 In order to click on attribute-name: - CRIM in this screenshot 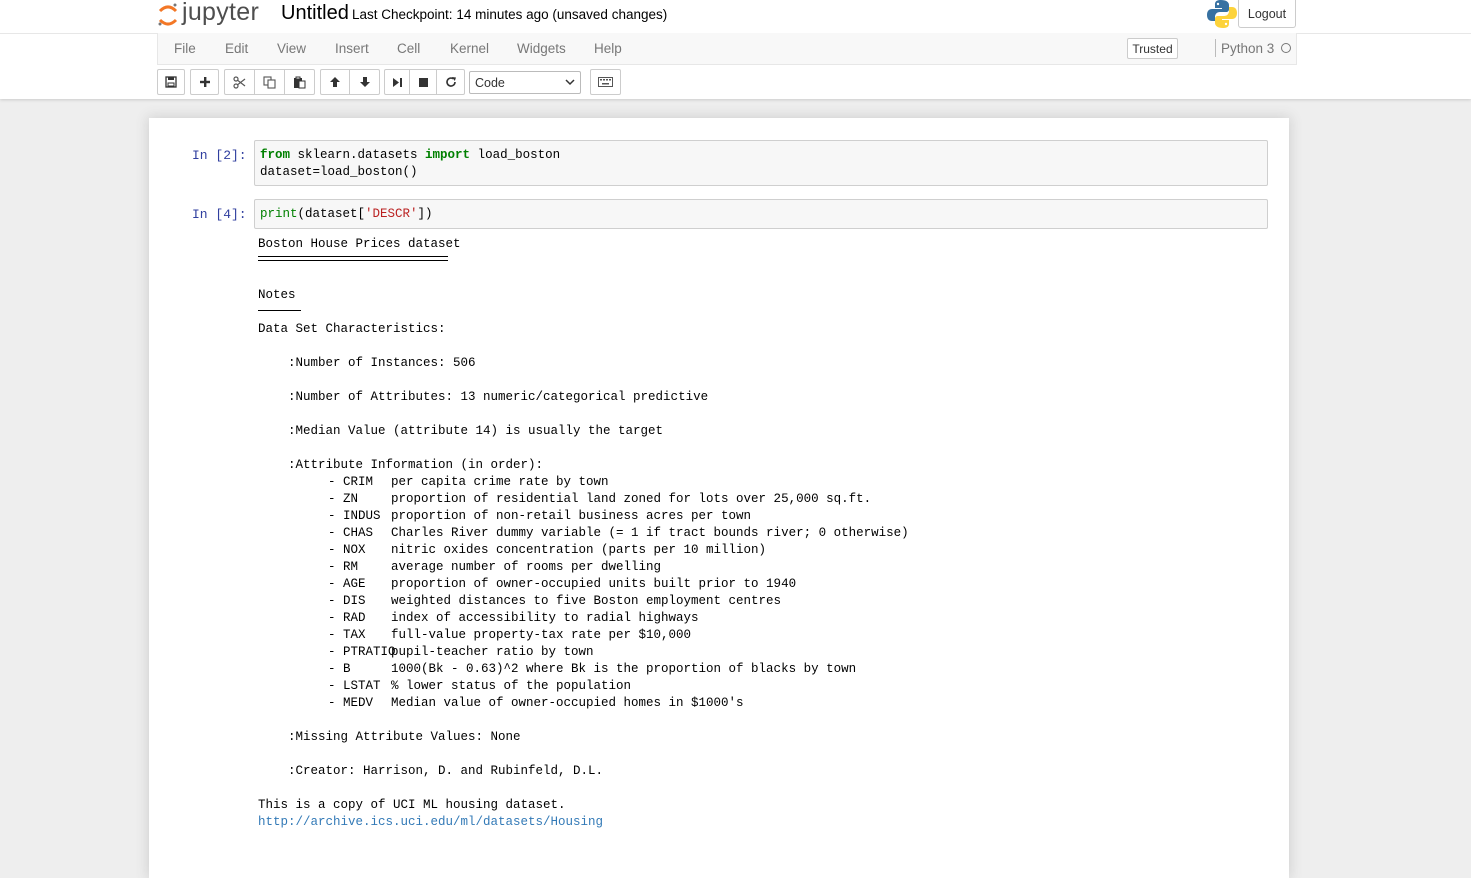, I will do `click(351, 482)`.